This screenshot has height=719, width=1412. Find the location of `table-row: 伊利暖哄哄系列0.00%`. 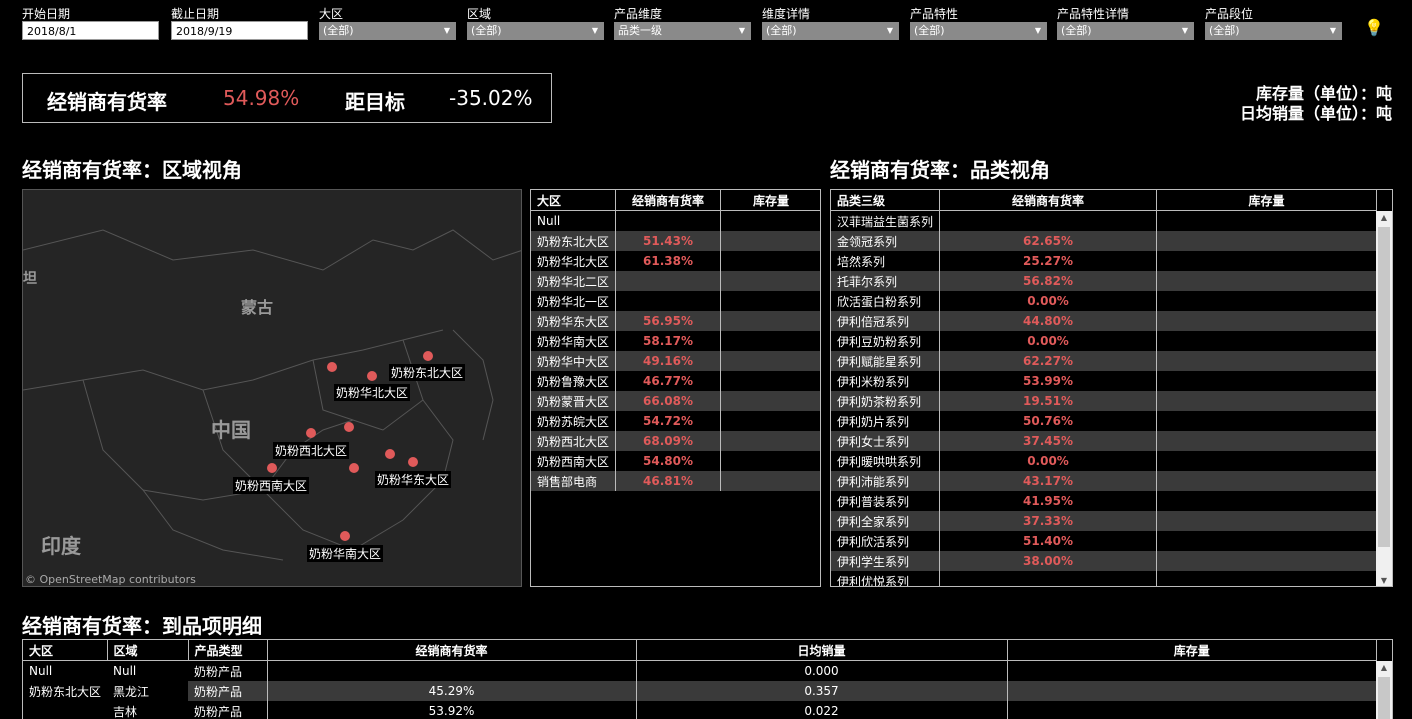

table-row: 伊利暖哄哄系列0.00% is located at coordinates (1104, 461).